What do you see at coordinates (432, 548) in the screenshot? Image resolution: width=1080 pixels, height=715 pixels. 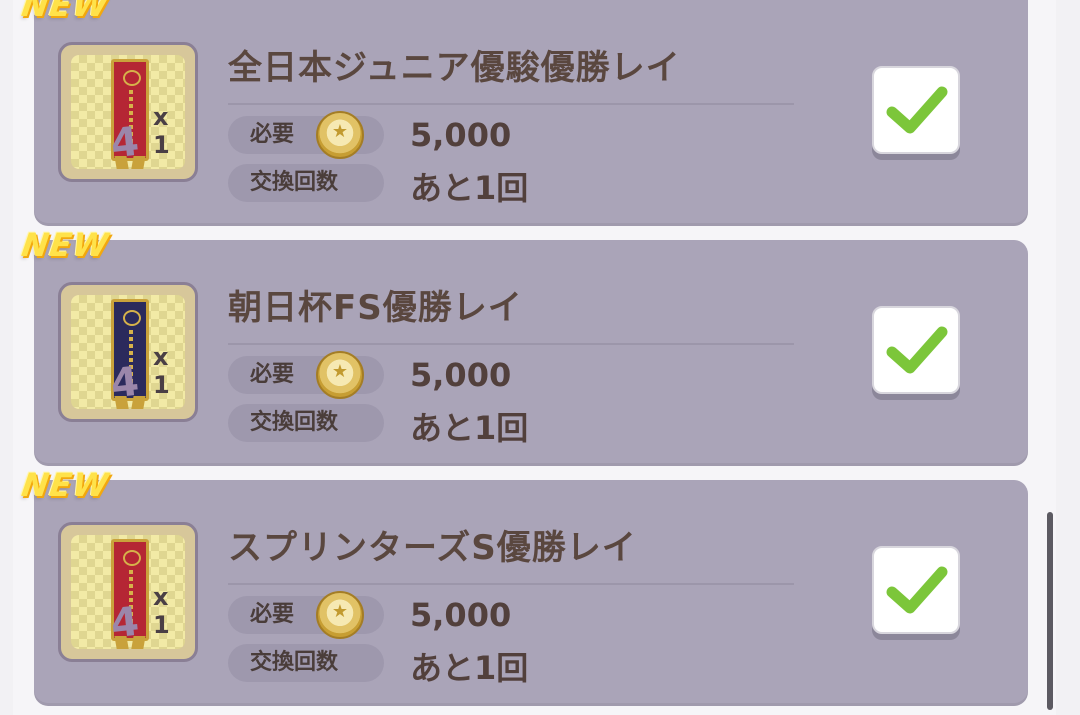 I see `item-name: スプリンターズS優勝レイ` at bounding box center [432, 548].